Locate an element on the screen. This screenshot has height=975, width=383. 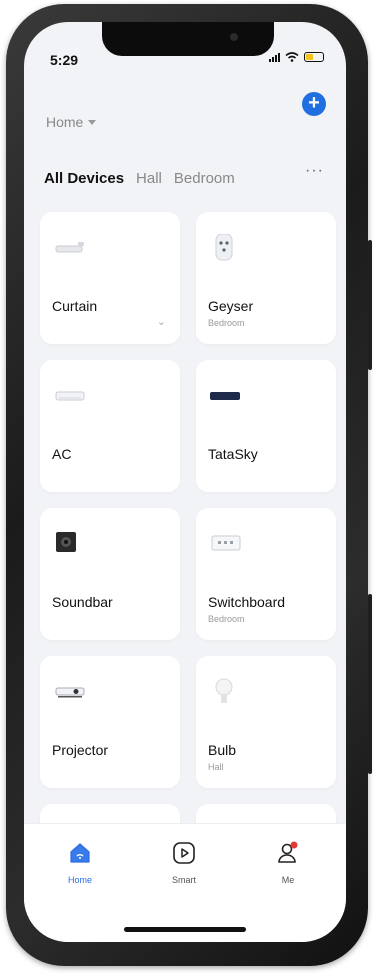
device-name: AC is located at coordinates (62, 454).